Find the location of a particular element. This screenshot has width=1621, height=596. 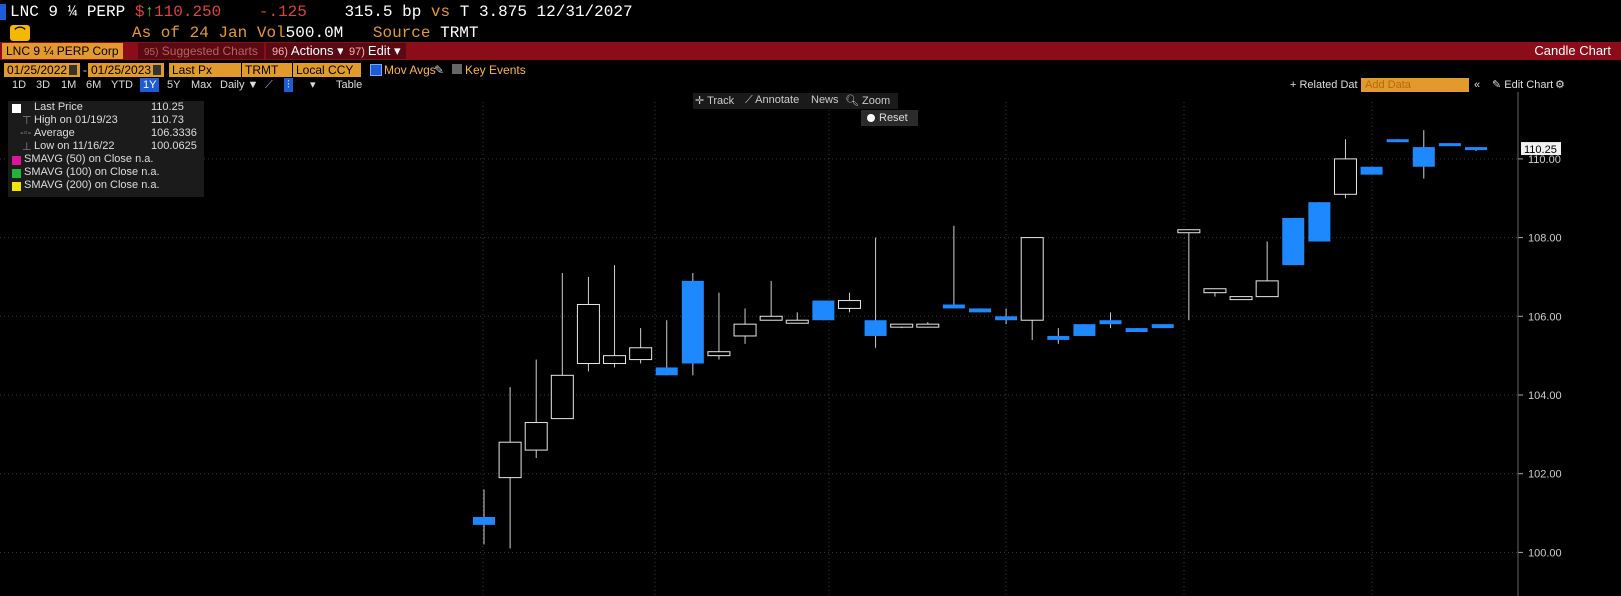

range-1m: 1M is located at coordinates (68, 85).